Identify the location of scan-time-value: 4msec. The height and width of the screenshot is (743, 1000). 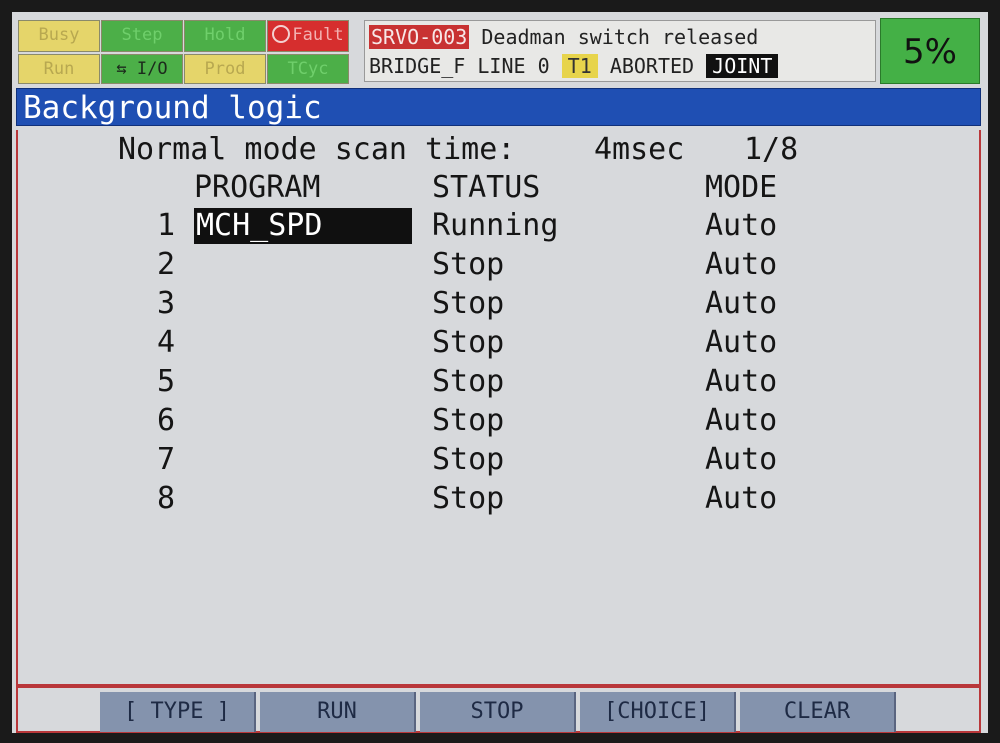
(639, 149).